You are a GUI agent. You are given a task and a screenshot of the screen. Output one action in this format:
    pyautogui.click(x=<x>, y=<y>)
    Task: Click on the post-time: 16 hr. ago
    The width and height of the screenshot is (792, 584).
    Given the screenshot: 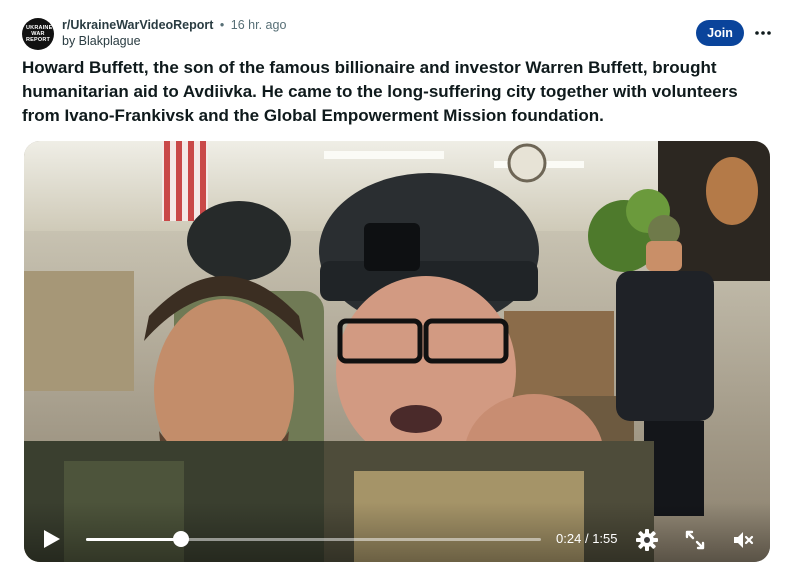 What is the action you would take?
    pyautogui.click(x=258, y=25)
    